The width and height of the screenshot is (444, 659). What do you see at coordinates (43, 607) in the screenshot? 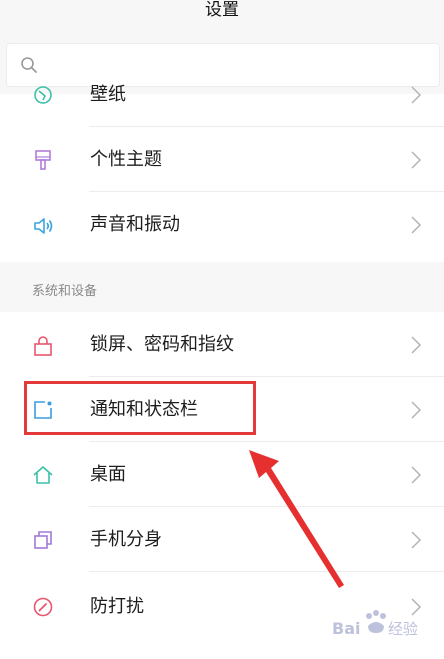
I see `do-not-disturb-icon` at bounding box center [43, 607].